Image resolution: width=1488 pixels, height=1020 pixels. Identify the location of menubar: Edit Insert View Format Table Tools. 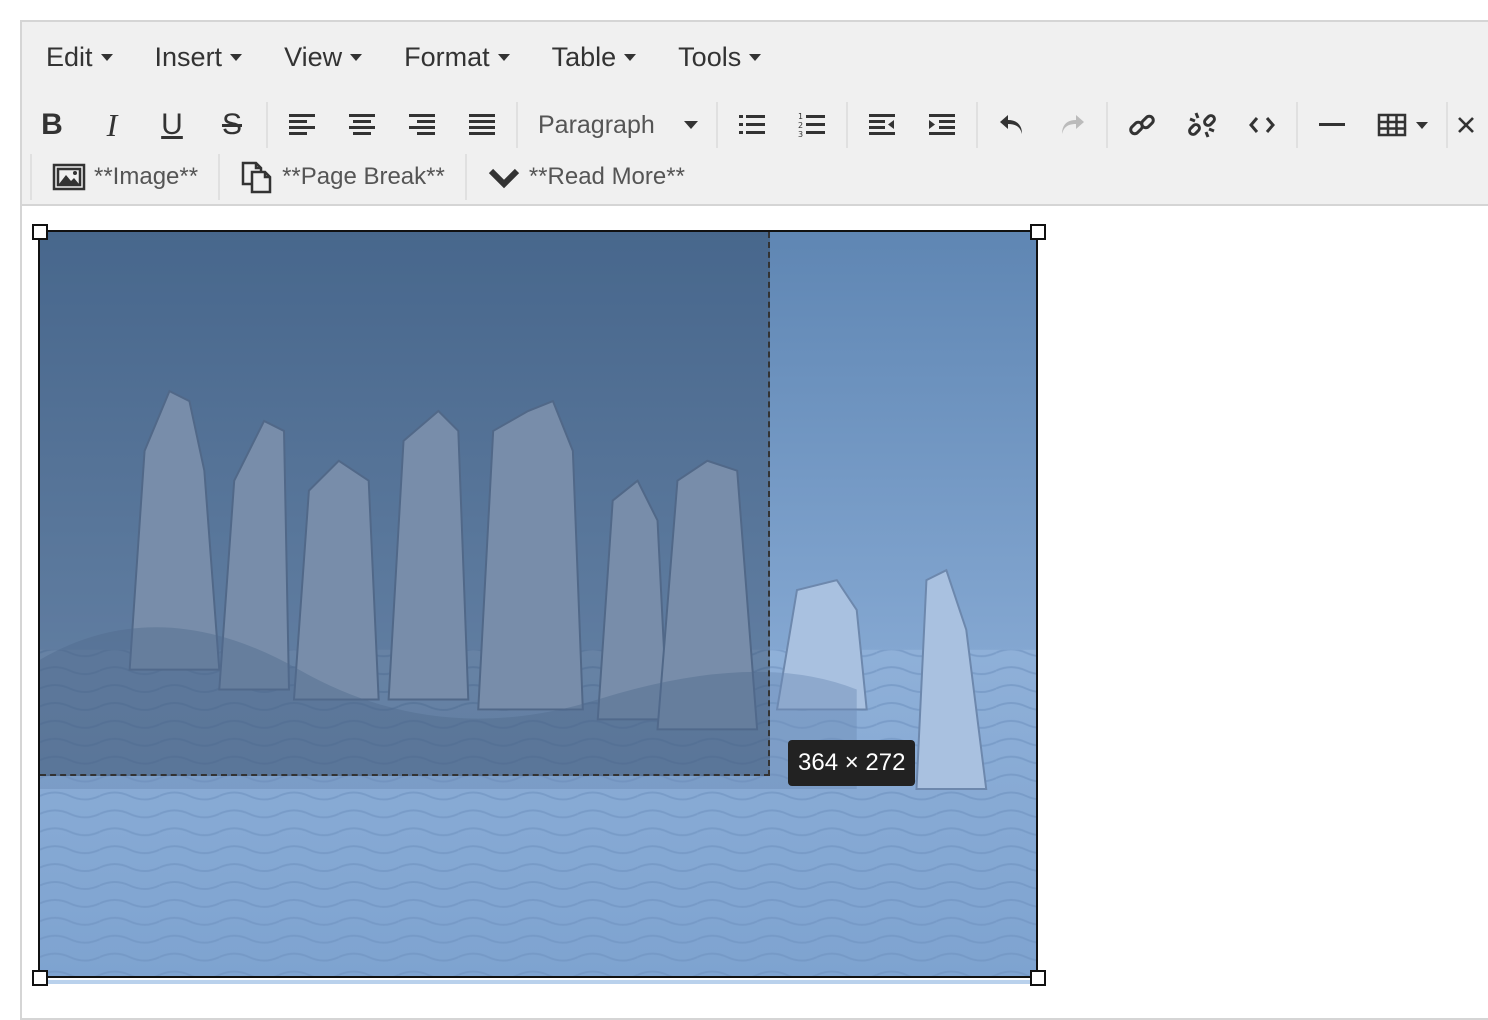
(755, 57).